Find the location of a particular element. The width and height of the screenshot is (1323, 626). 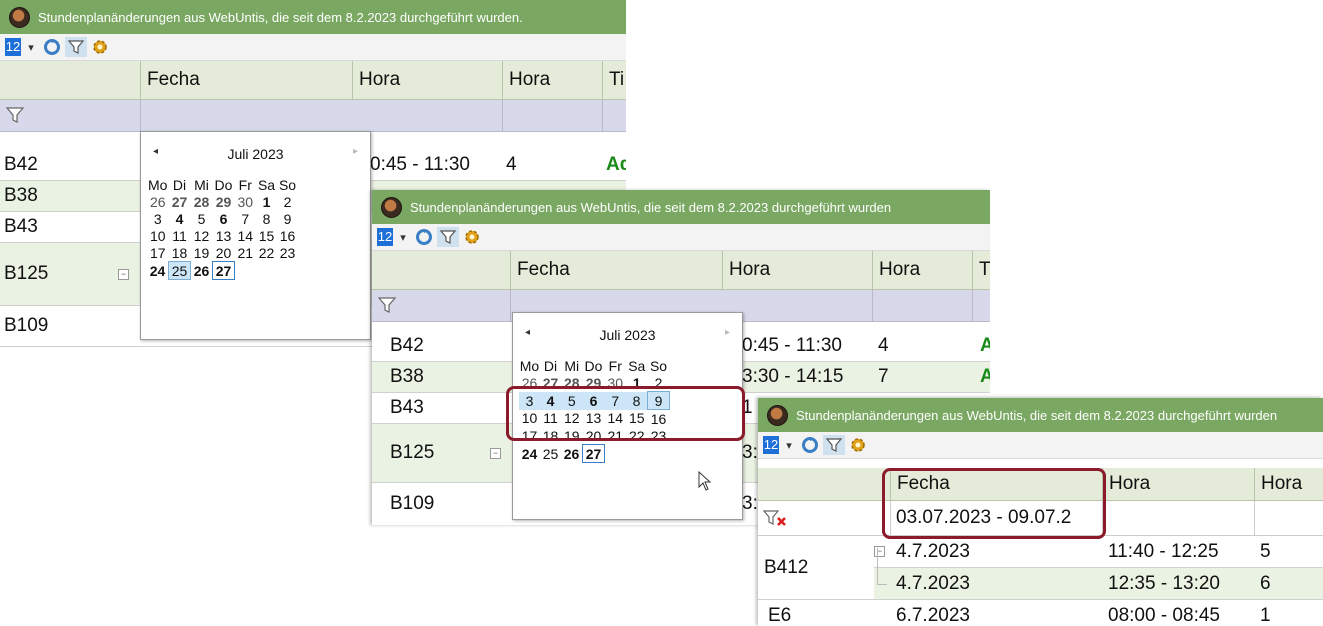

calendar-day: 20 is located at coordinates (224, 253).